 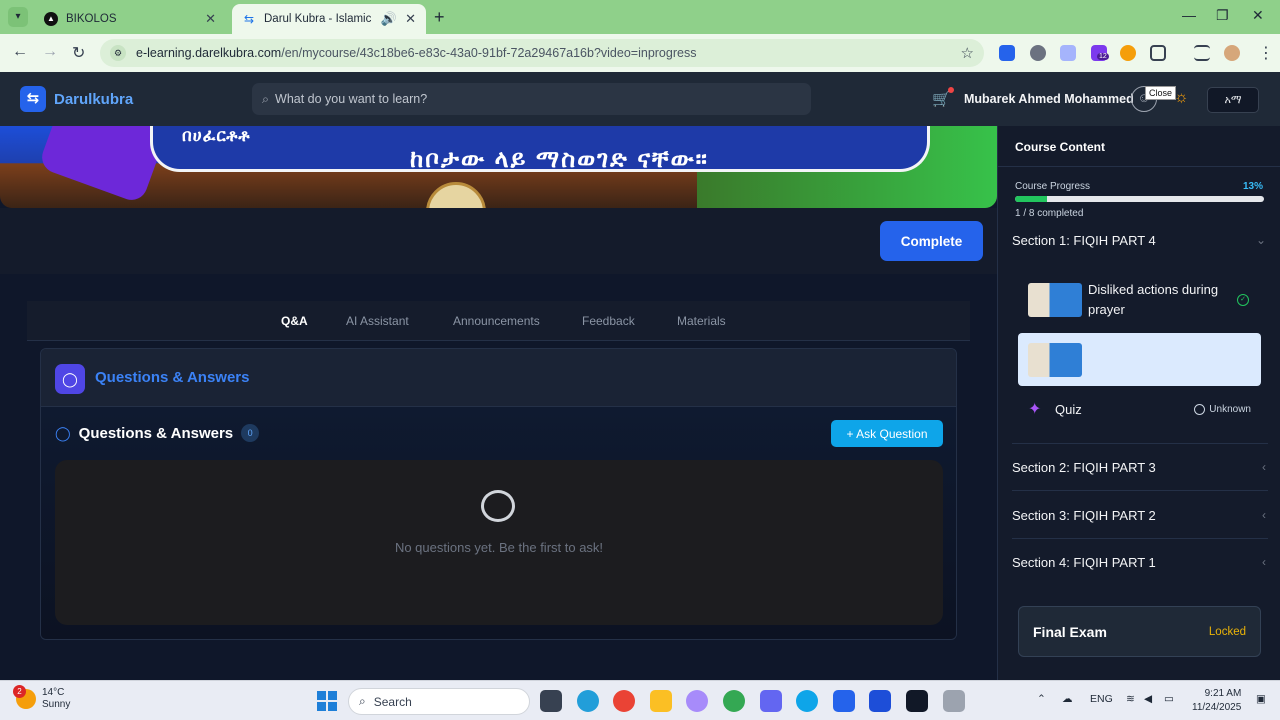 What do you see at coordinates (498, 378) in the screenshot?
I see `qa-panel-header: ◯ Questions & Answers` at bounding box center [498, 378].